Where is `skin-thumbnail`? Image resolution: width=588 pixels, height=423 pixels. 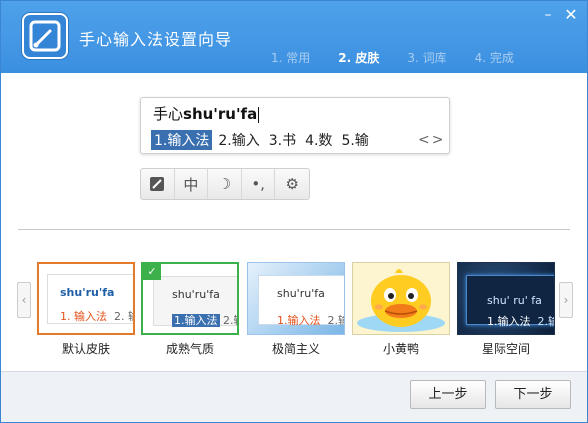 skin-thumbnail is located at coordinates (401, 298).